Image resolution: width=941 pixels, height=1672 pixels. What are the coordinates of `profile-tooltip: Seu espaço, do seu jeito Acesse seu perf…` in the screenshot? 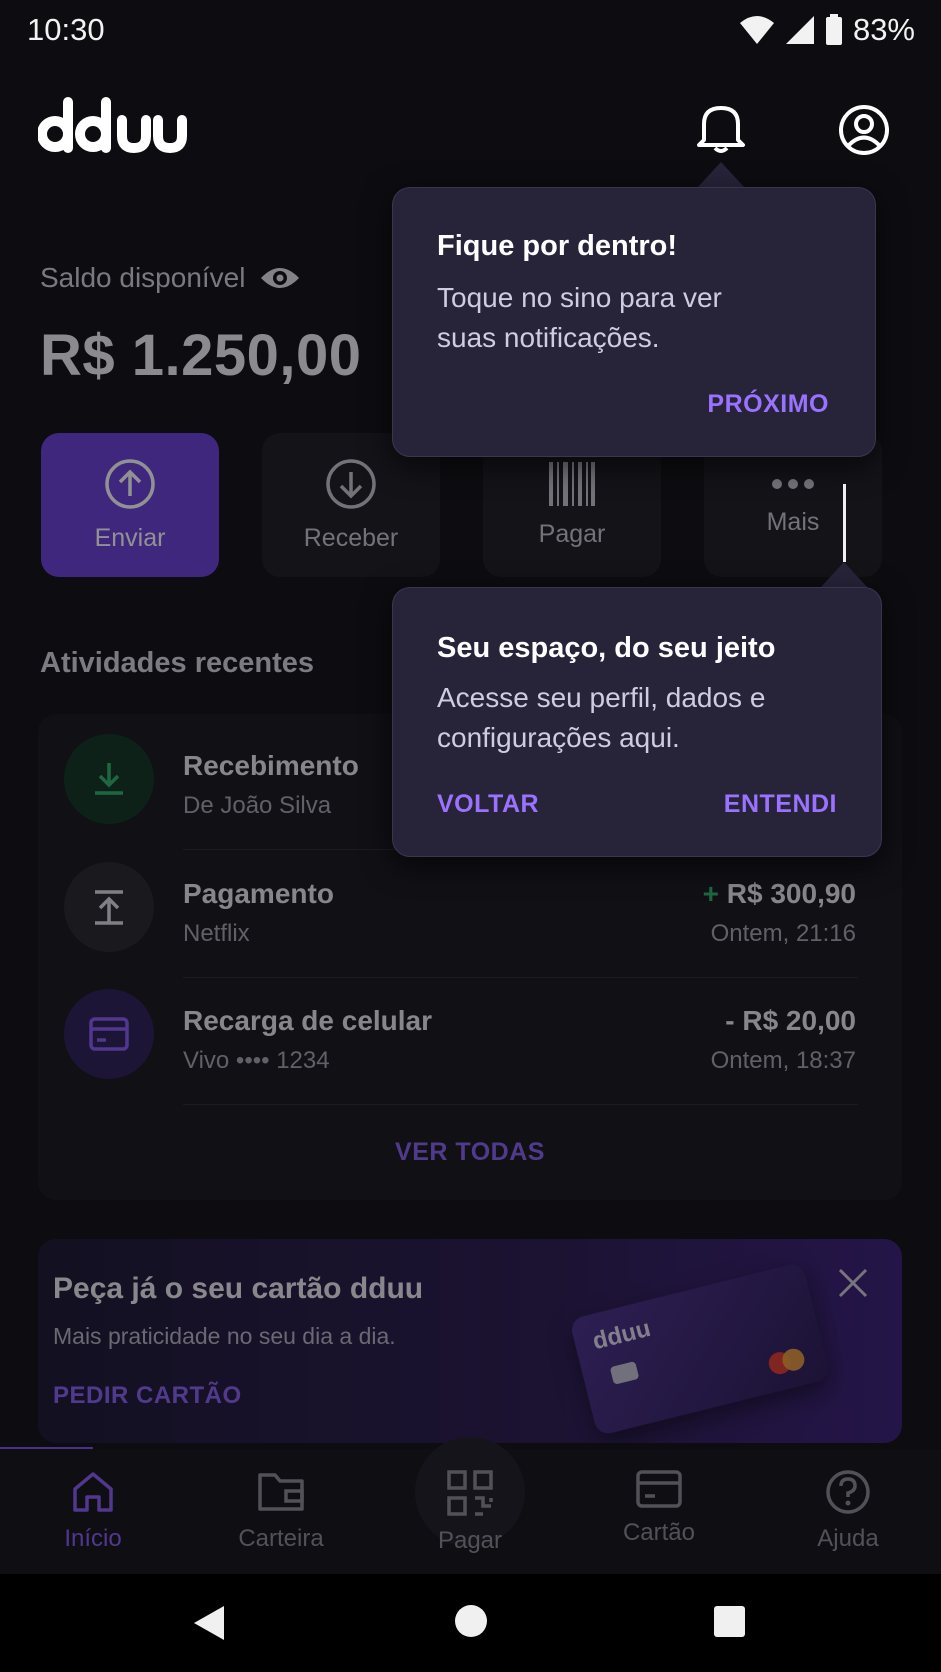 It's located at (637, 722).